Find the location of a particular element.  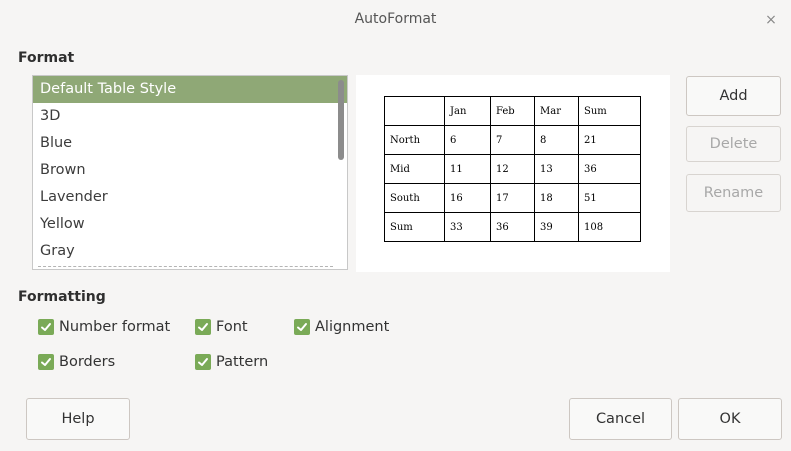

list-item-3d: 3D is located at coordinates (190, 116).